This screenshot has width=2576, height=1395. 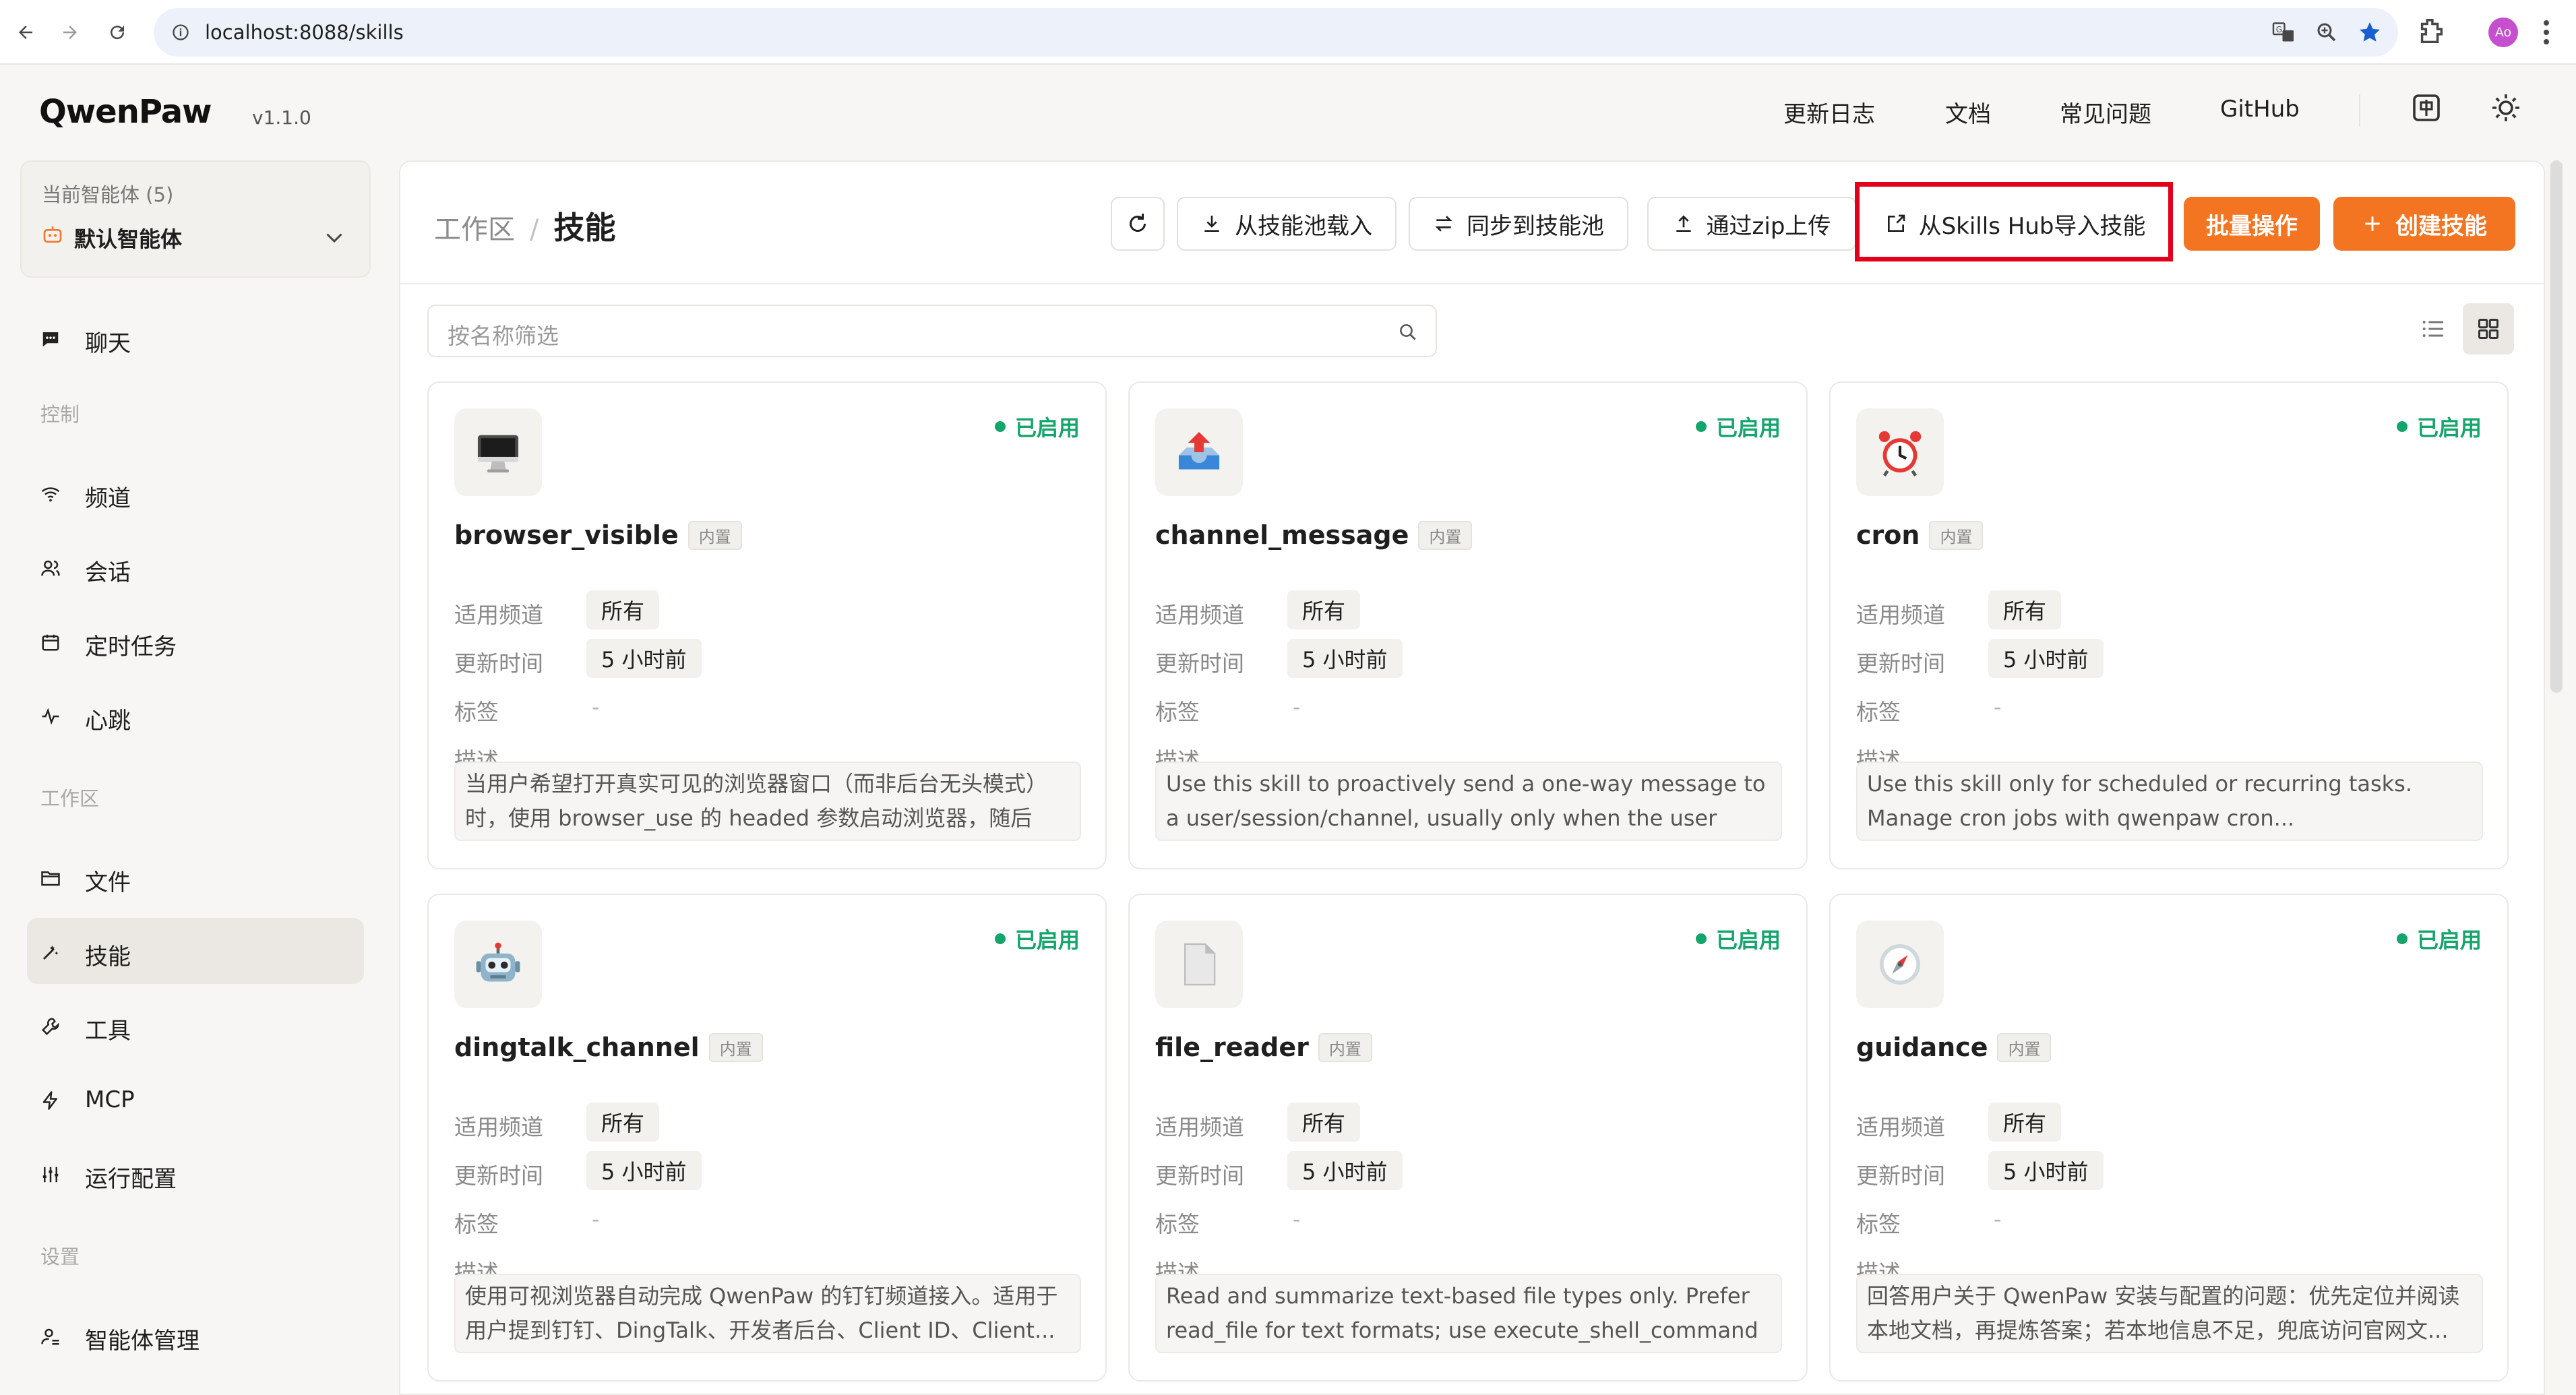 What do you see at coordinates (2426, 108) in the screenshot?
I see `language-icon` at bounding box center [2426, 108].